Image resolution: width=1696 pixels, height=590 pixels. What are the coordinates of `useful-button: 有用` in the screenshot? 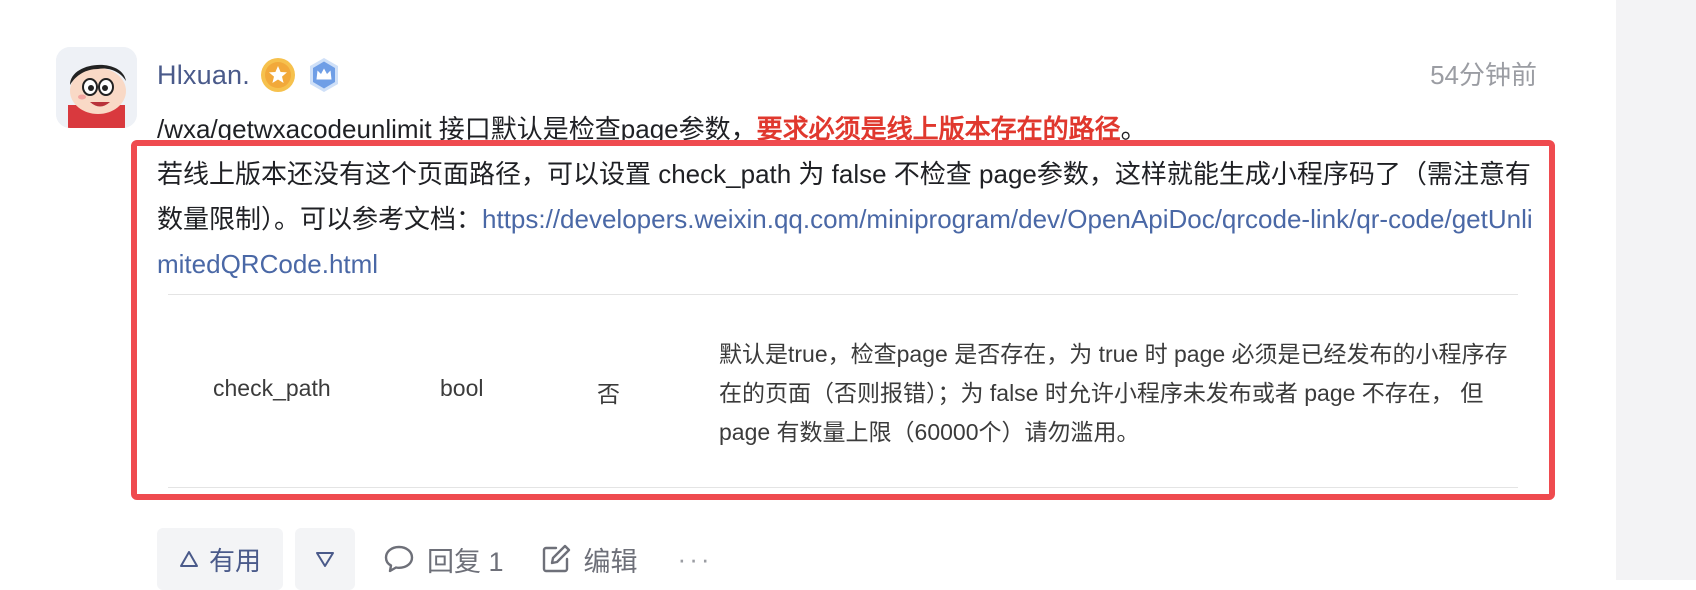 It's located at (220, 559).